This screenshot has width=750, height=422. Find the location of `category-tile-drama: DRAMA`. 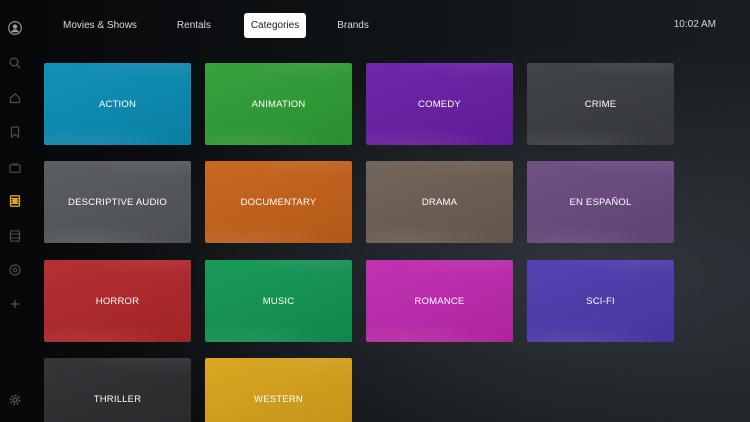

category-tile-drama: DRAMA is located at coordinates (439, 202).